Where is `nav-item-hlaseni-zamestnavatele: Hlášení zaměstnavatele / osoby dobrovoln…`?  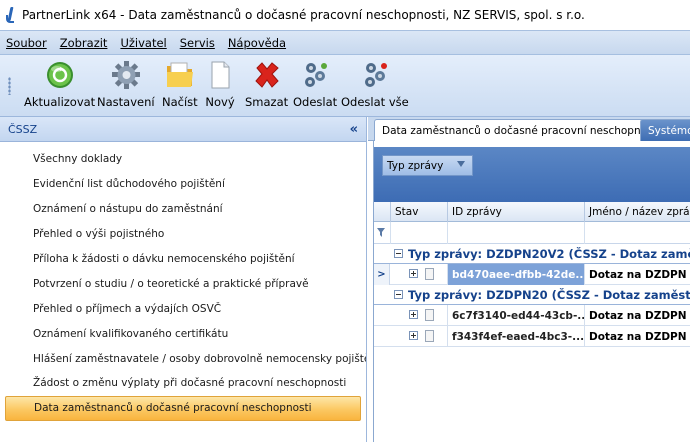
nav-item-hlaseni-zamestnavatele: Hlášení zaměstnavatele / osoby dobrovoln… is located at coordinates (183, 358).